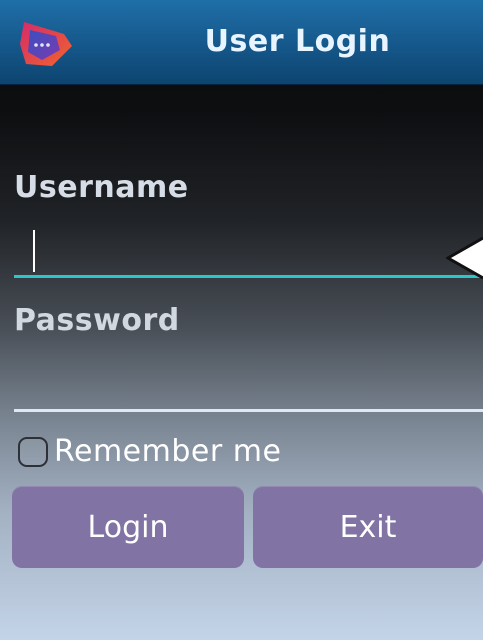 The height and width of the screenshot is (640, 483). What do you see at coordinates (46, 44) in the screenshot?
I see `app-logo-icon` at bounding box center [46, 44].